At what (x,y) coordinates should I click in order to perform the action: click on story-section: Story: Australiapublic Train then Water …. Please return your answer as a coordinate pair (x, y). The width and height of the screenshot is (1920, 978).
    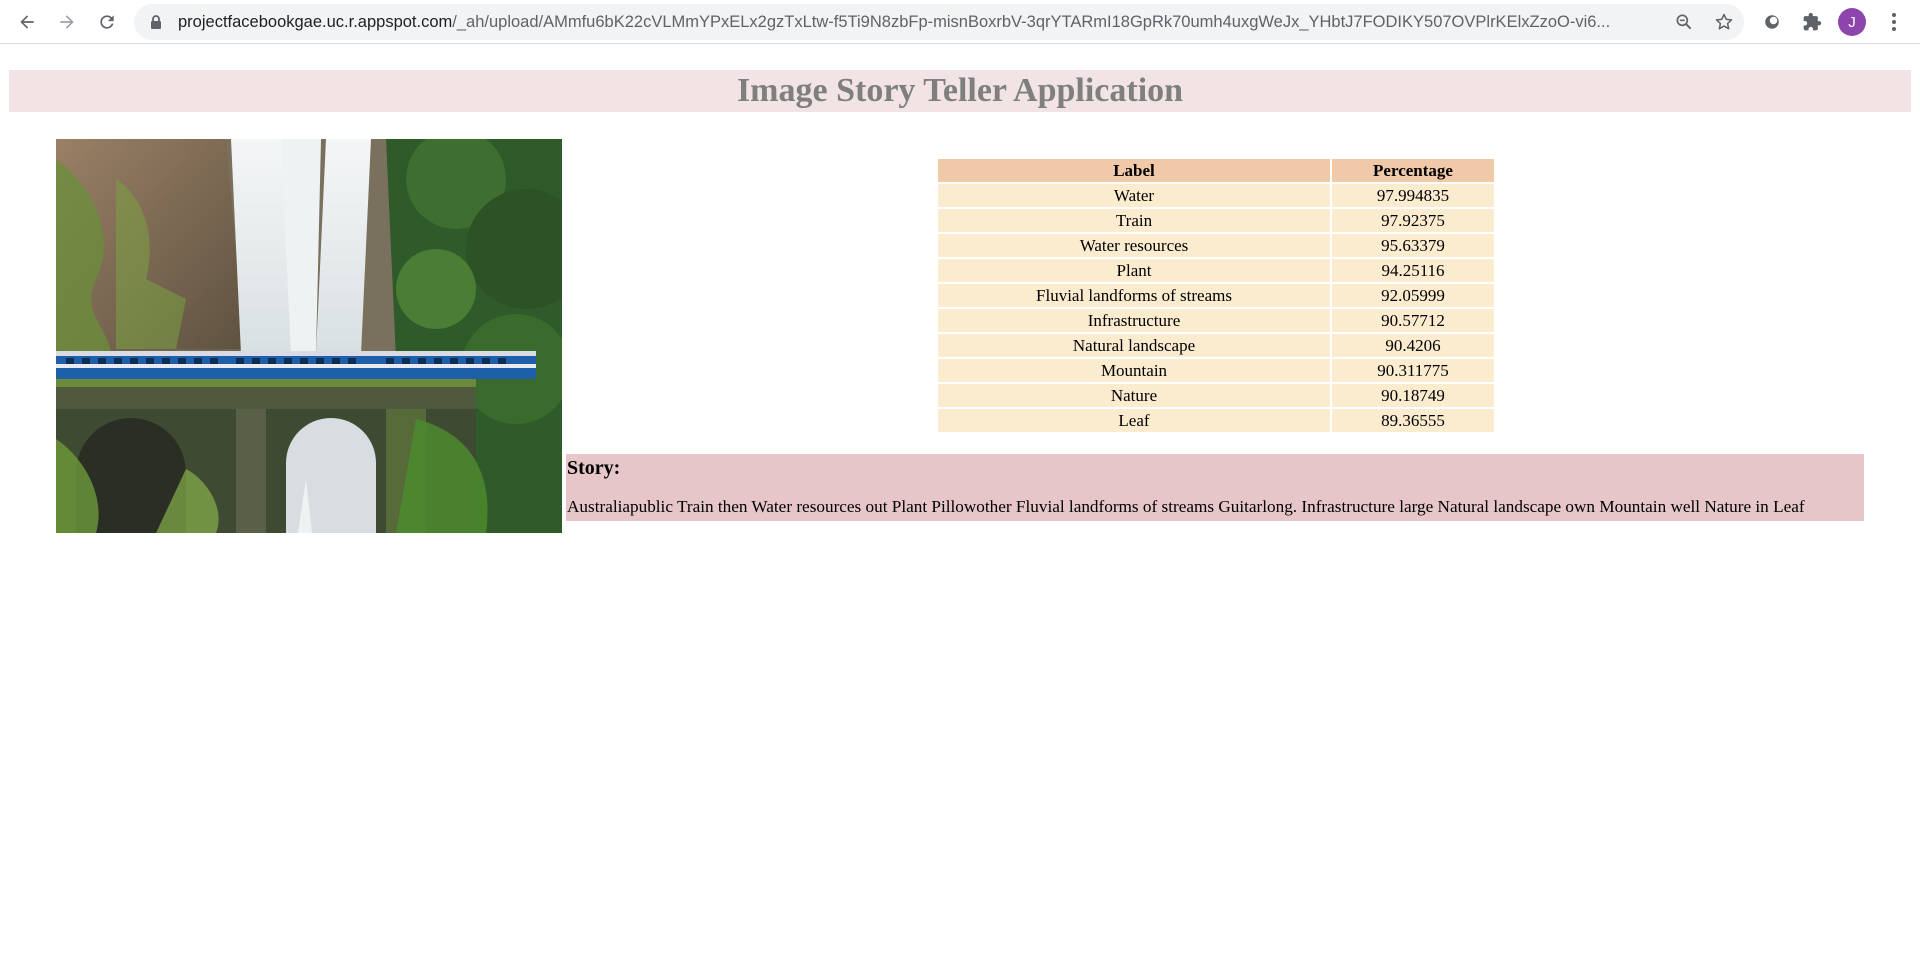
    Looking at the image, I should click on (1215, 487).